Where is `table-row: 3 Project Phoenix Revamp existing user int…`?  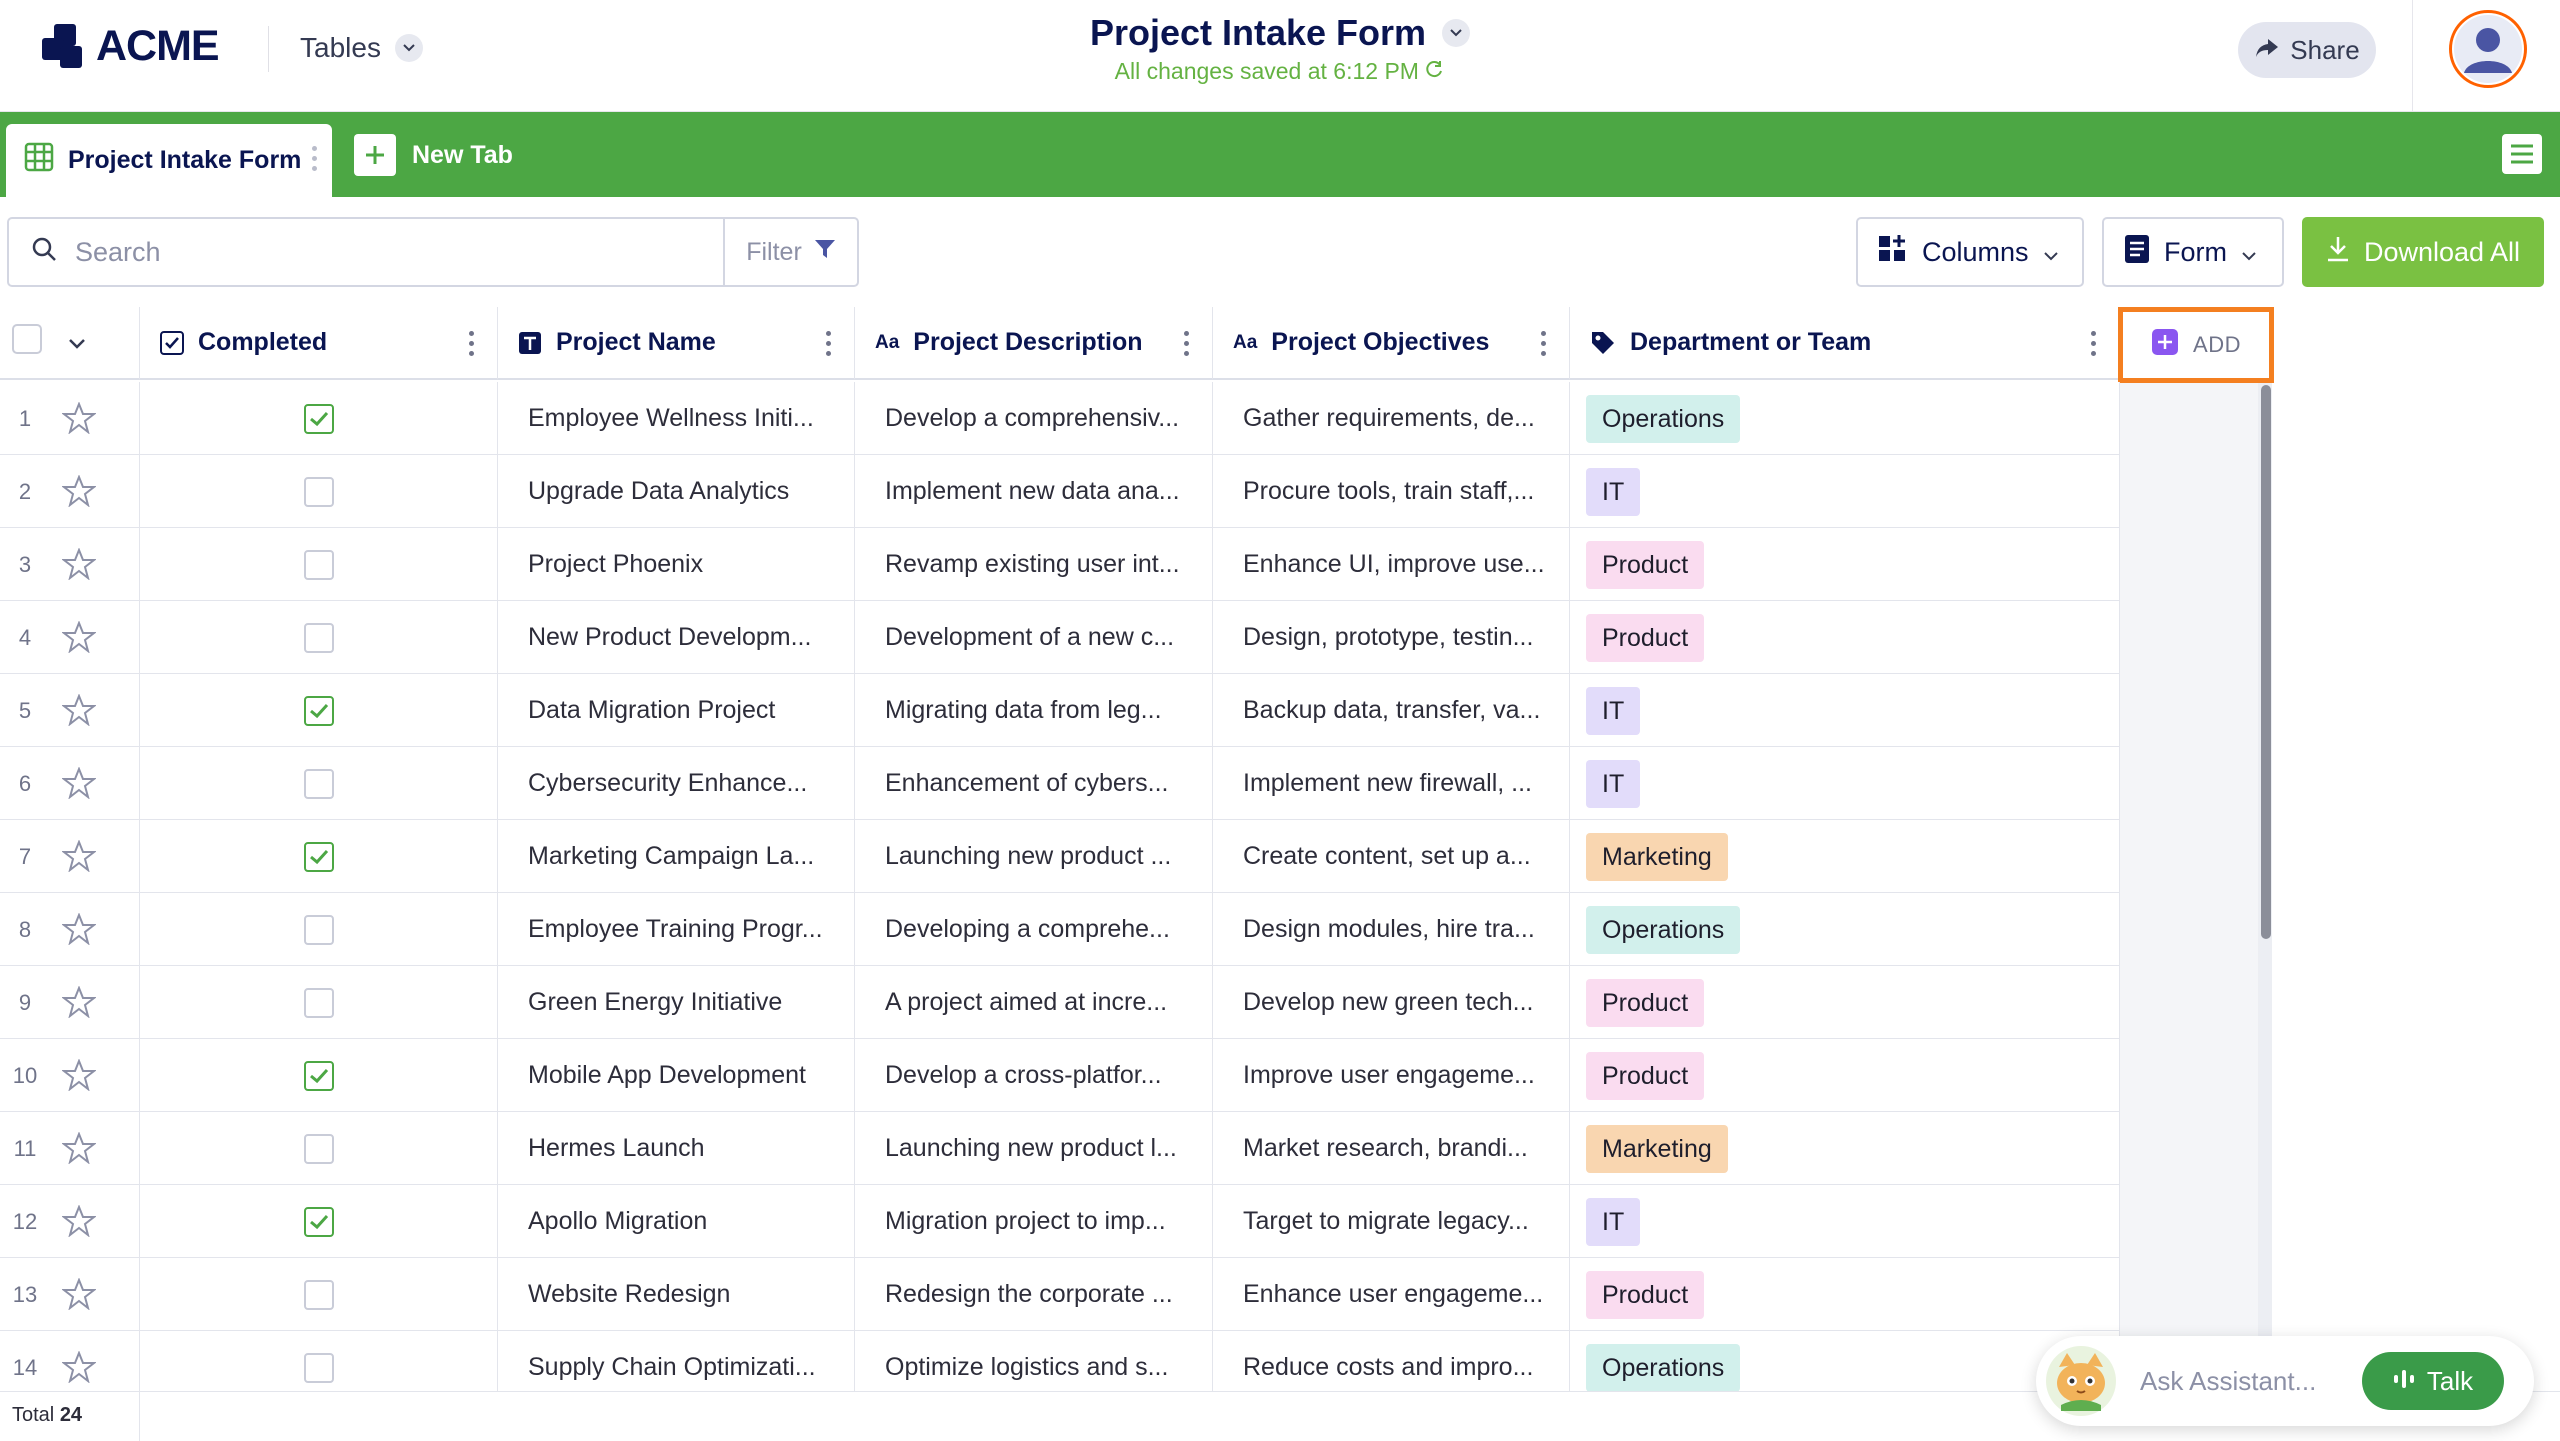 table-row: 3 Project Phoenix Revamp existing user int… is located at coordinates (1060, 564).